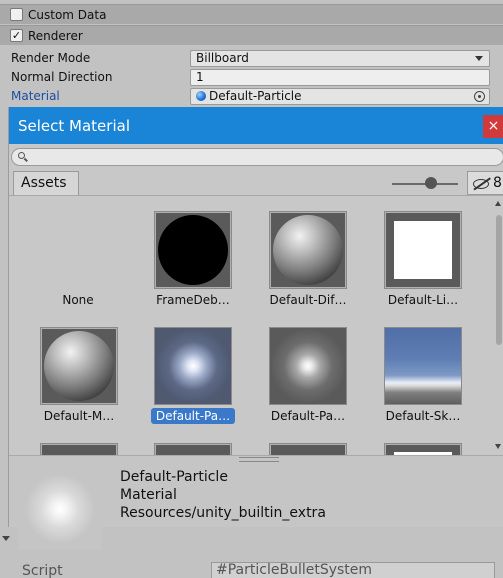 This screenshot has height=578, width=503. Describe the element at coordinates (251, 14) in the screenshot. I see `custom-data-header: Custom Data` at that location.